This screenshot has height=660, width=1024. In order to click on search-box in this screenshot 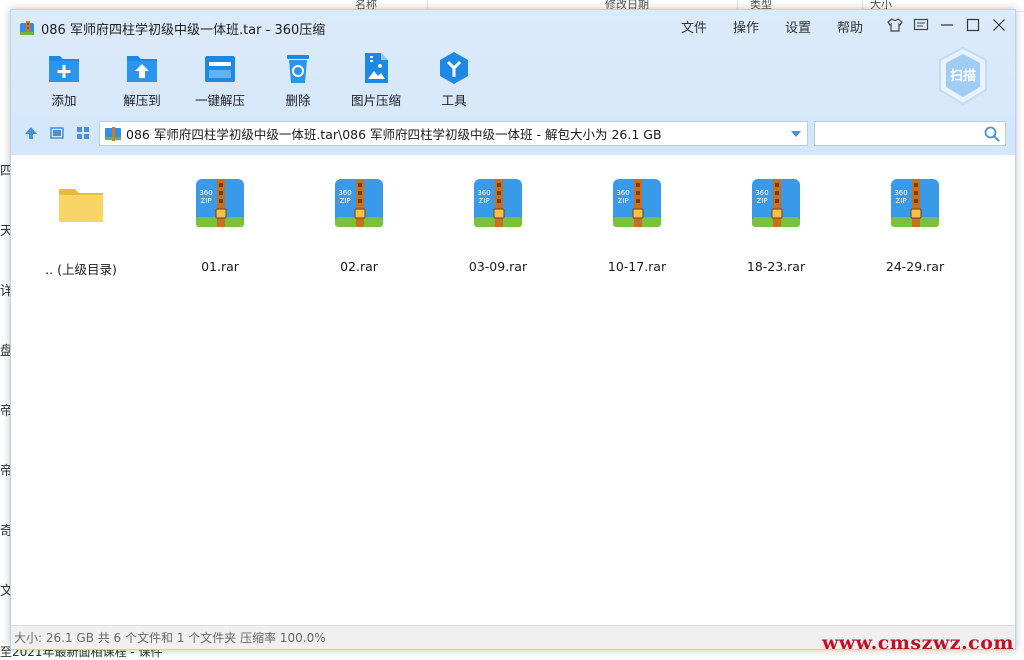, I will do `click(910, 133)`.